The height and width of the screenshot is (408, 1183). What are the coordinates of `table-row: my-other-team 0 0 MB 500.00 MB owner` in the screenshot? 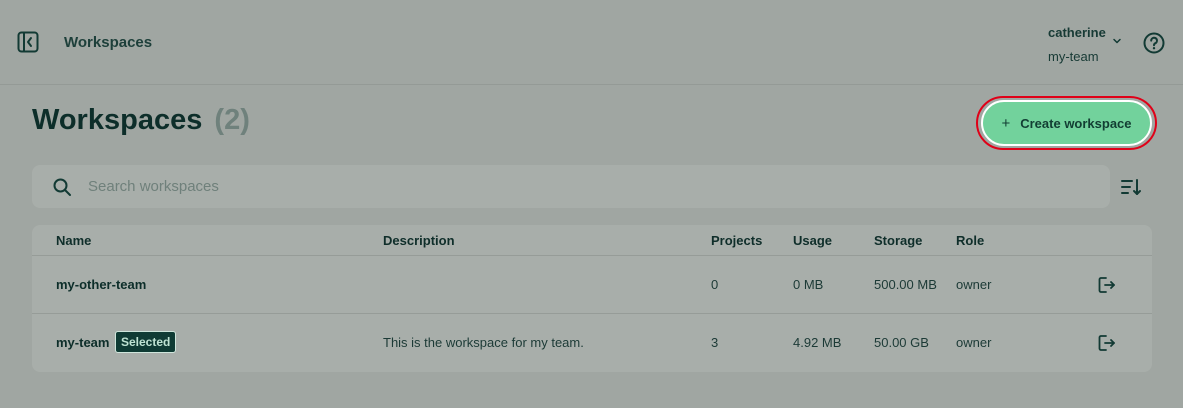 It's located at (592, 285).